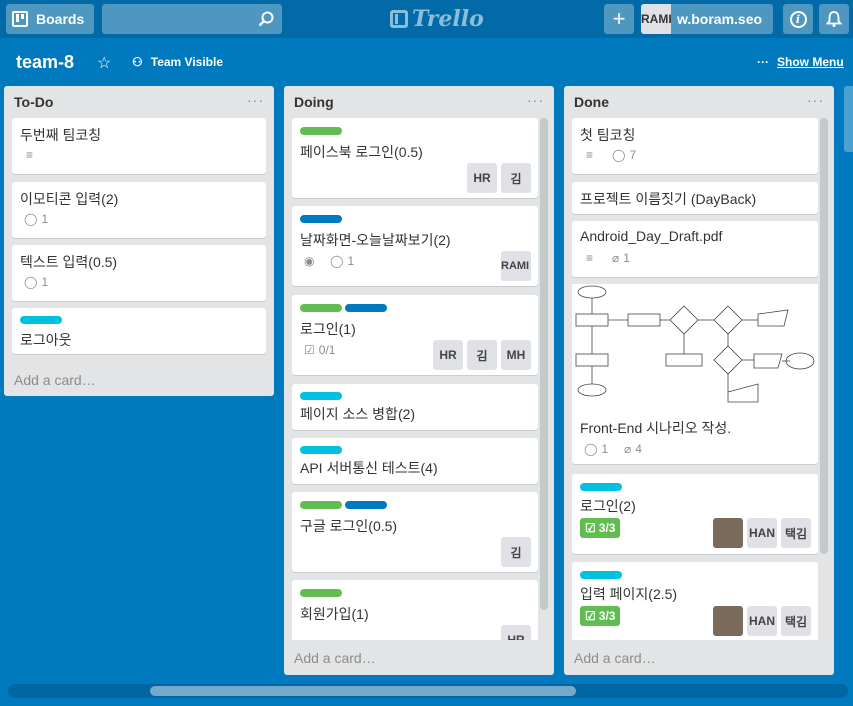  Describe the element at coordinates (266, 19) in the screenshot. I see `search-icon` at that location.